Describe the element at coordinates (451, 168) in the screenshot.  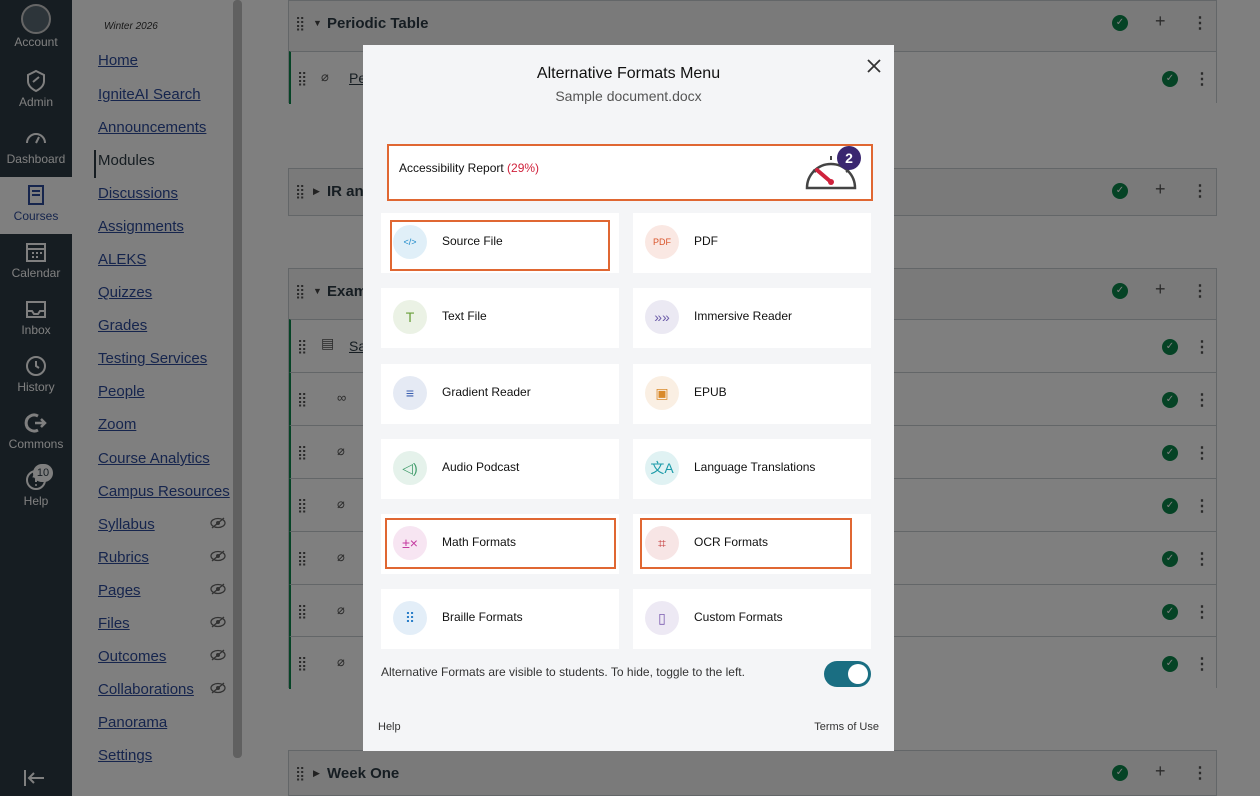
I see `accessibility-report-text: Accessibility Report` at that location.